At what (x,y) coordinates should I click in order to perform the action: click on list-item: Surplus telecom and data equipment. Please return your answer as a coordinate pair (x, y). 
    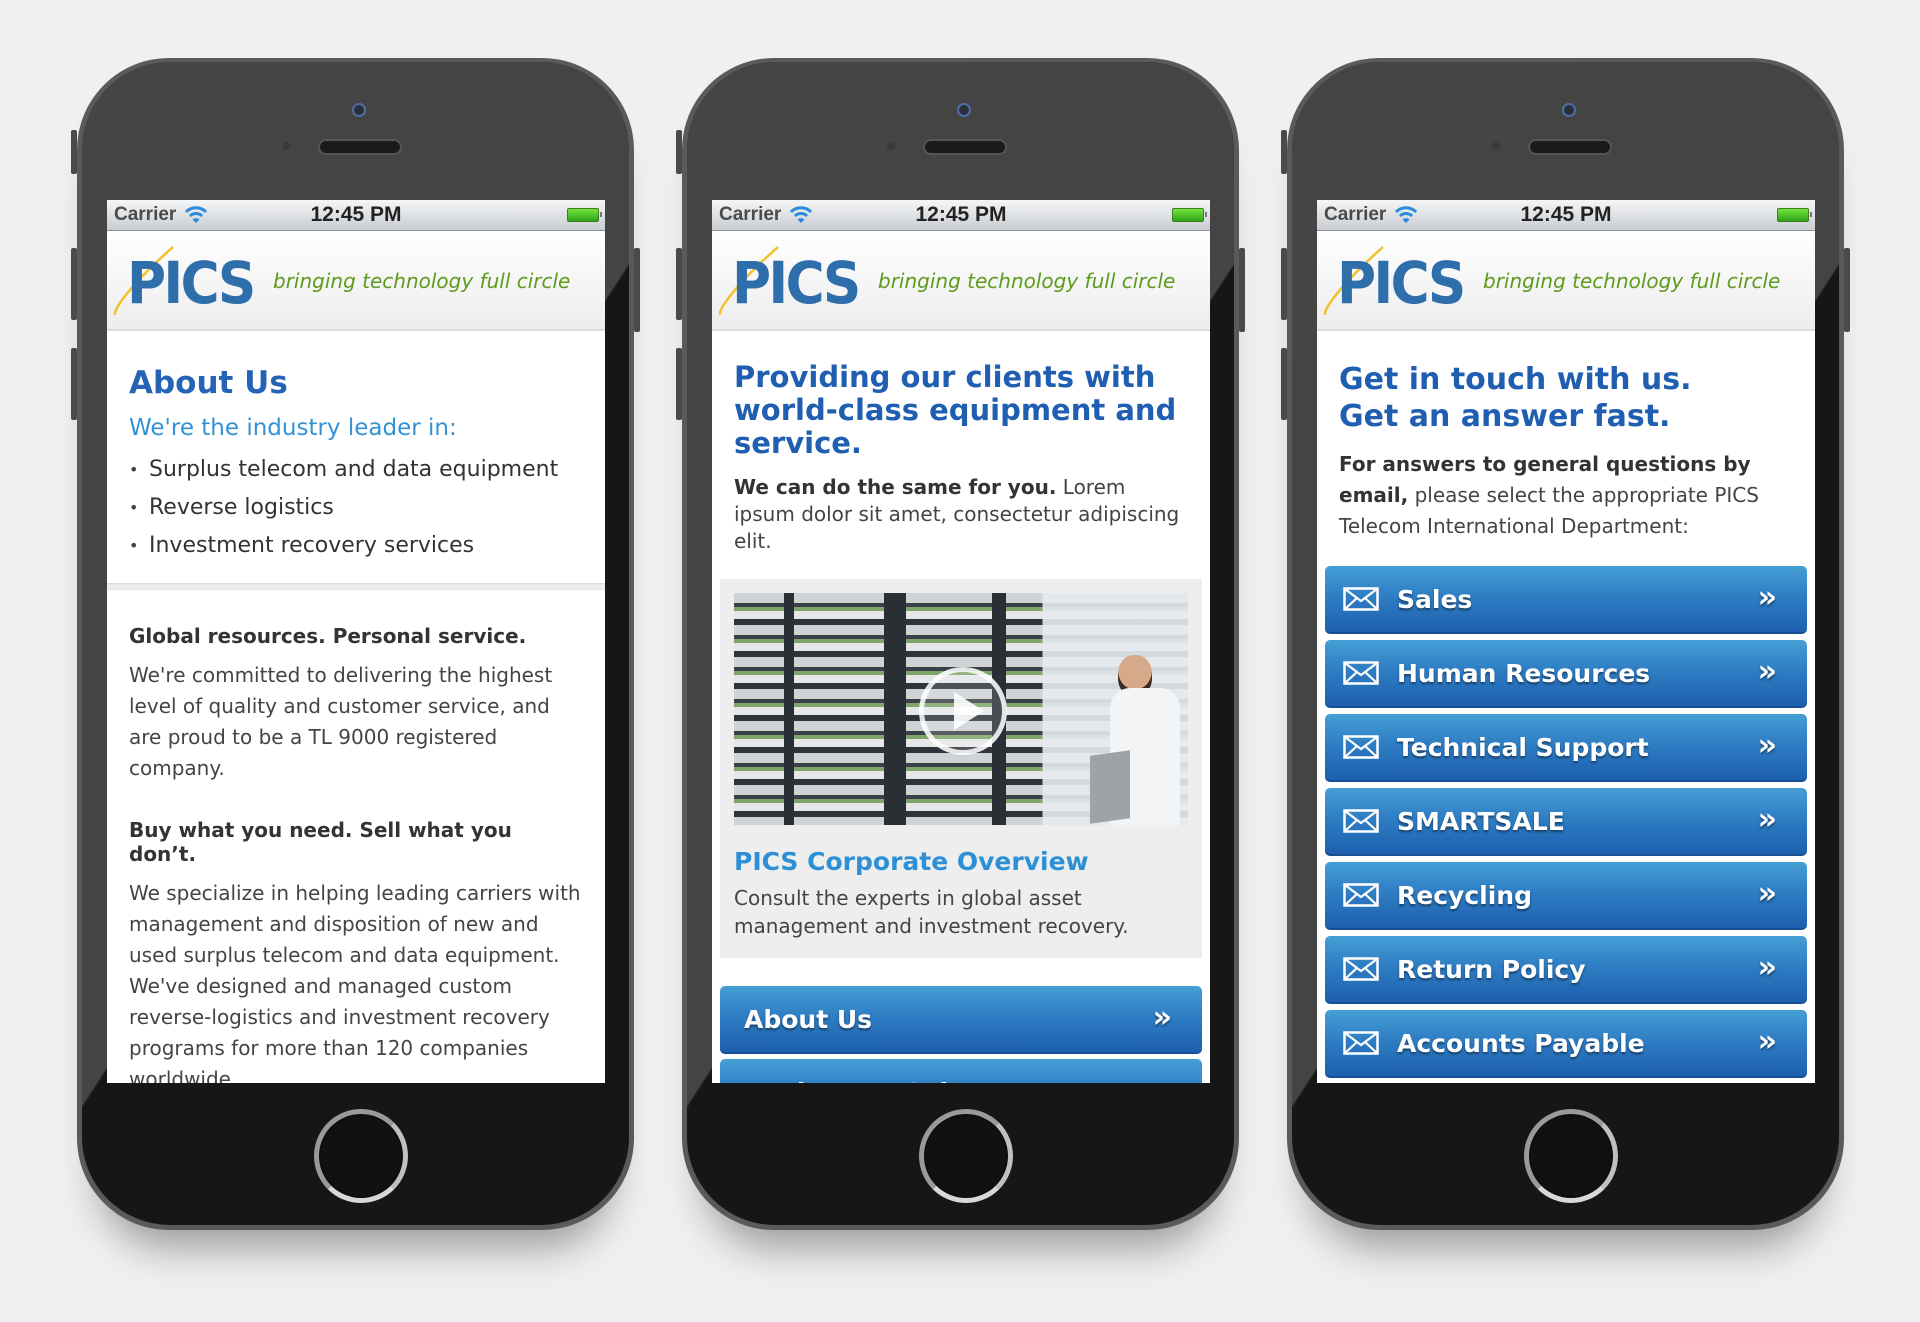
    Looking at the image, I should click on (356, 470).